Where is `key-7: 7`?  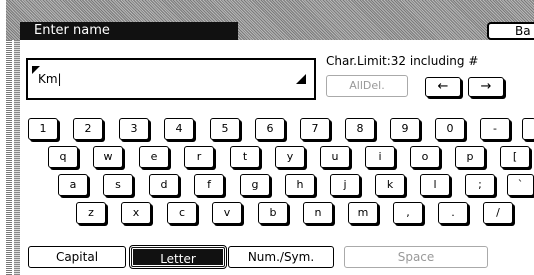 key-7: 7 is located at coordinates (315, 129).